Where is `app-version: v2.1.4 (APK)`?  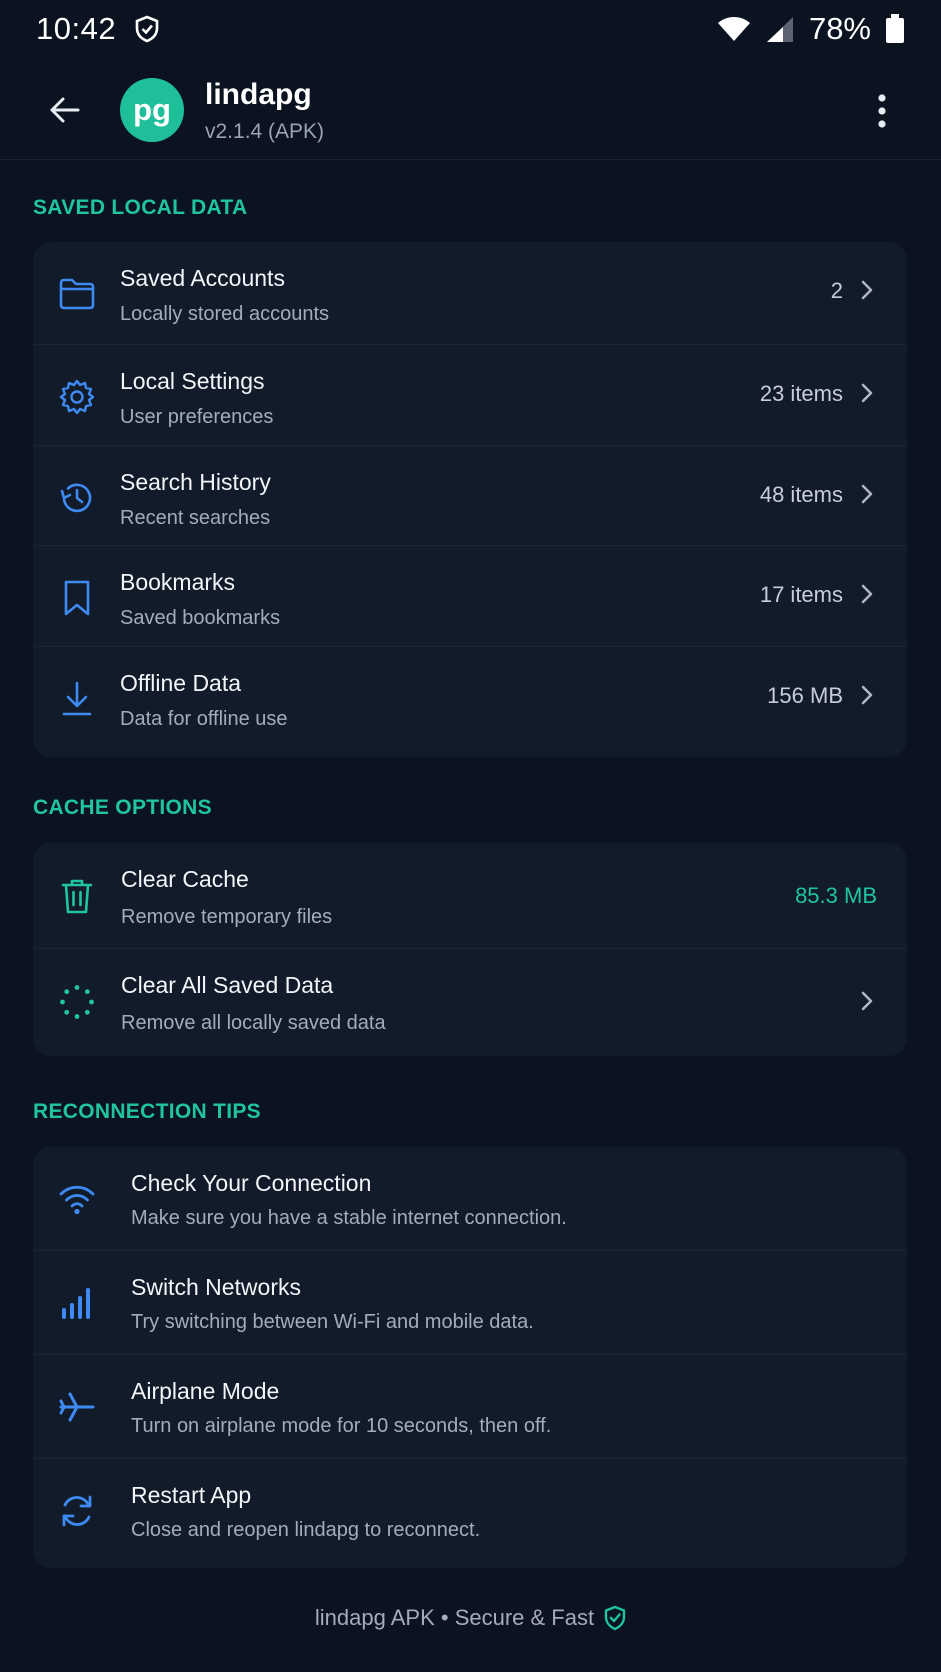
app-version: v2.1.4 (APK) is located at coordinates (265, 131).